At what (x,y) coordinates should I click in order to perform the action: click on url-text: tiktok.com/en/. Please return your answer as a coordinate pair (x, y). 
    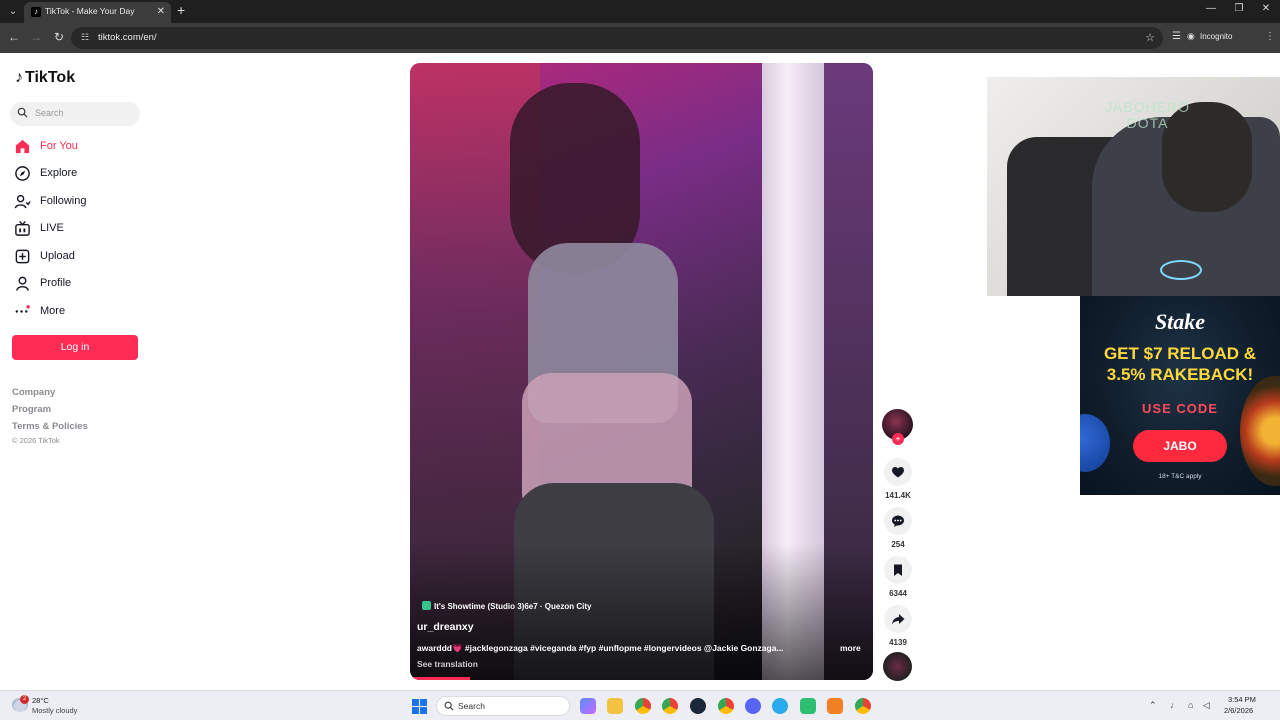
    Looking at the image, I should click on (127, 37).